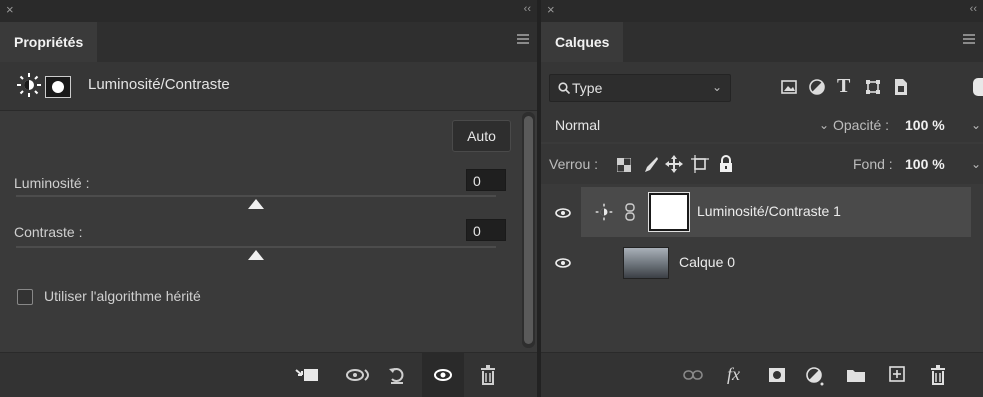 The width and height of the screenshot is (983, 397). I want to click on layer-thumbnail, so click(646, 263).